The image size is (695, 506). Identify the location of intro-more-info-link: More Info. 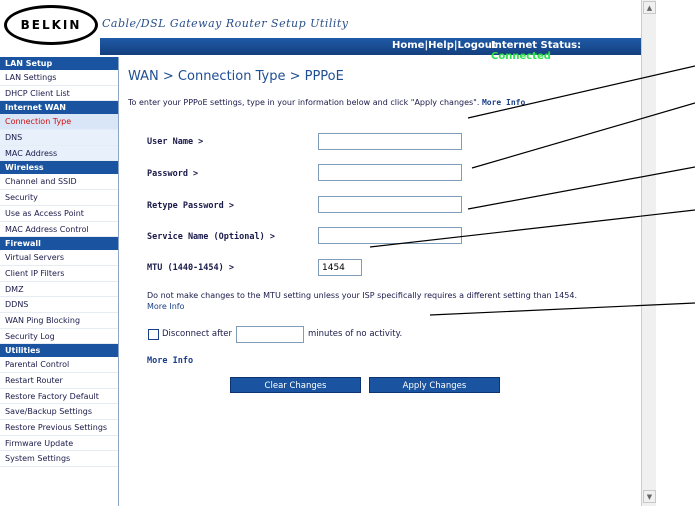
(503, 102).